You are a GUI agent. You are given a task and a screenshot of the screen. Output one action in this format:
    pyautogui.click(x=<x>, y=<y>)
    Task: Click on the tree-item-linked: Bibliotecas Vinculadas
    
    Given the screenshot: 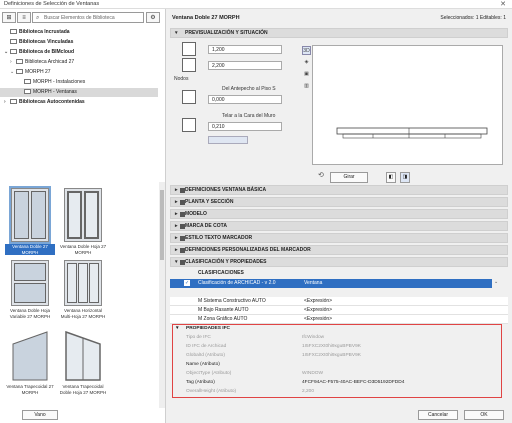 What is the action you would take?
    pyautogui.click(x=38, y=42)
    